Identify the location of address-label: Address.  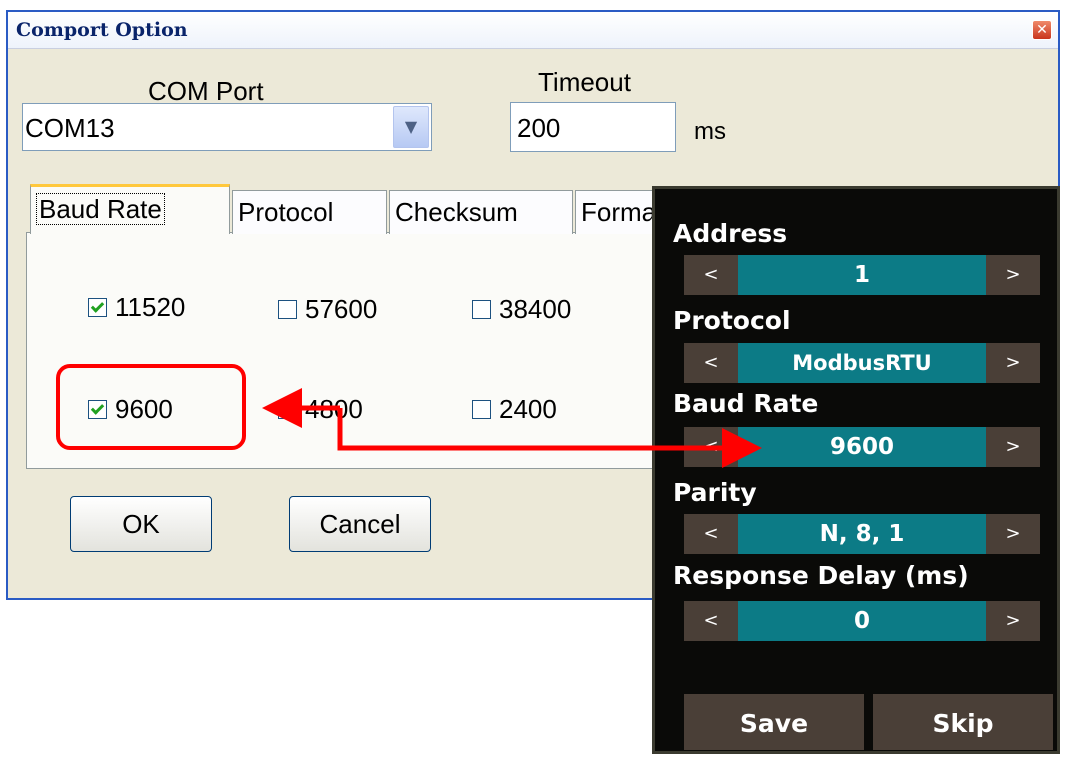
(730, 233).